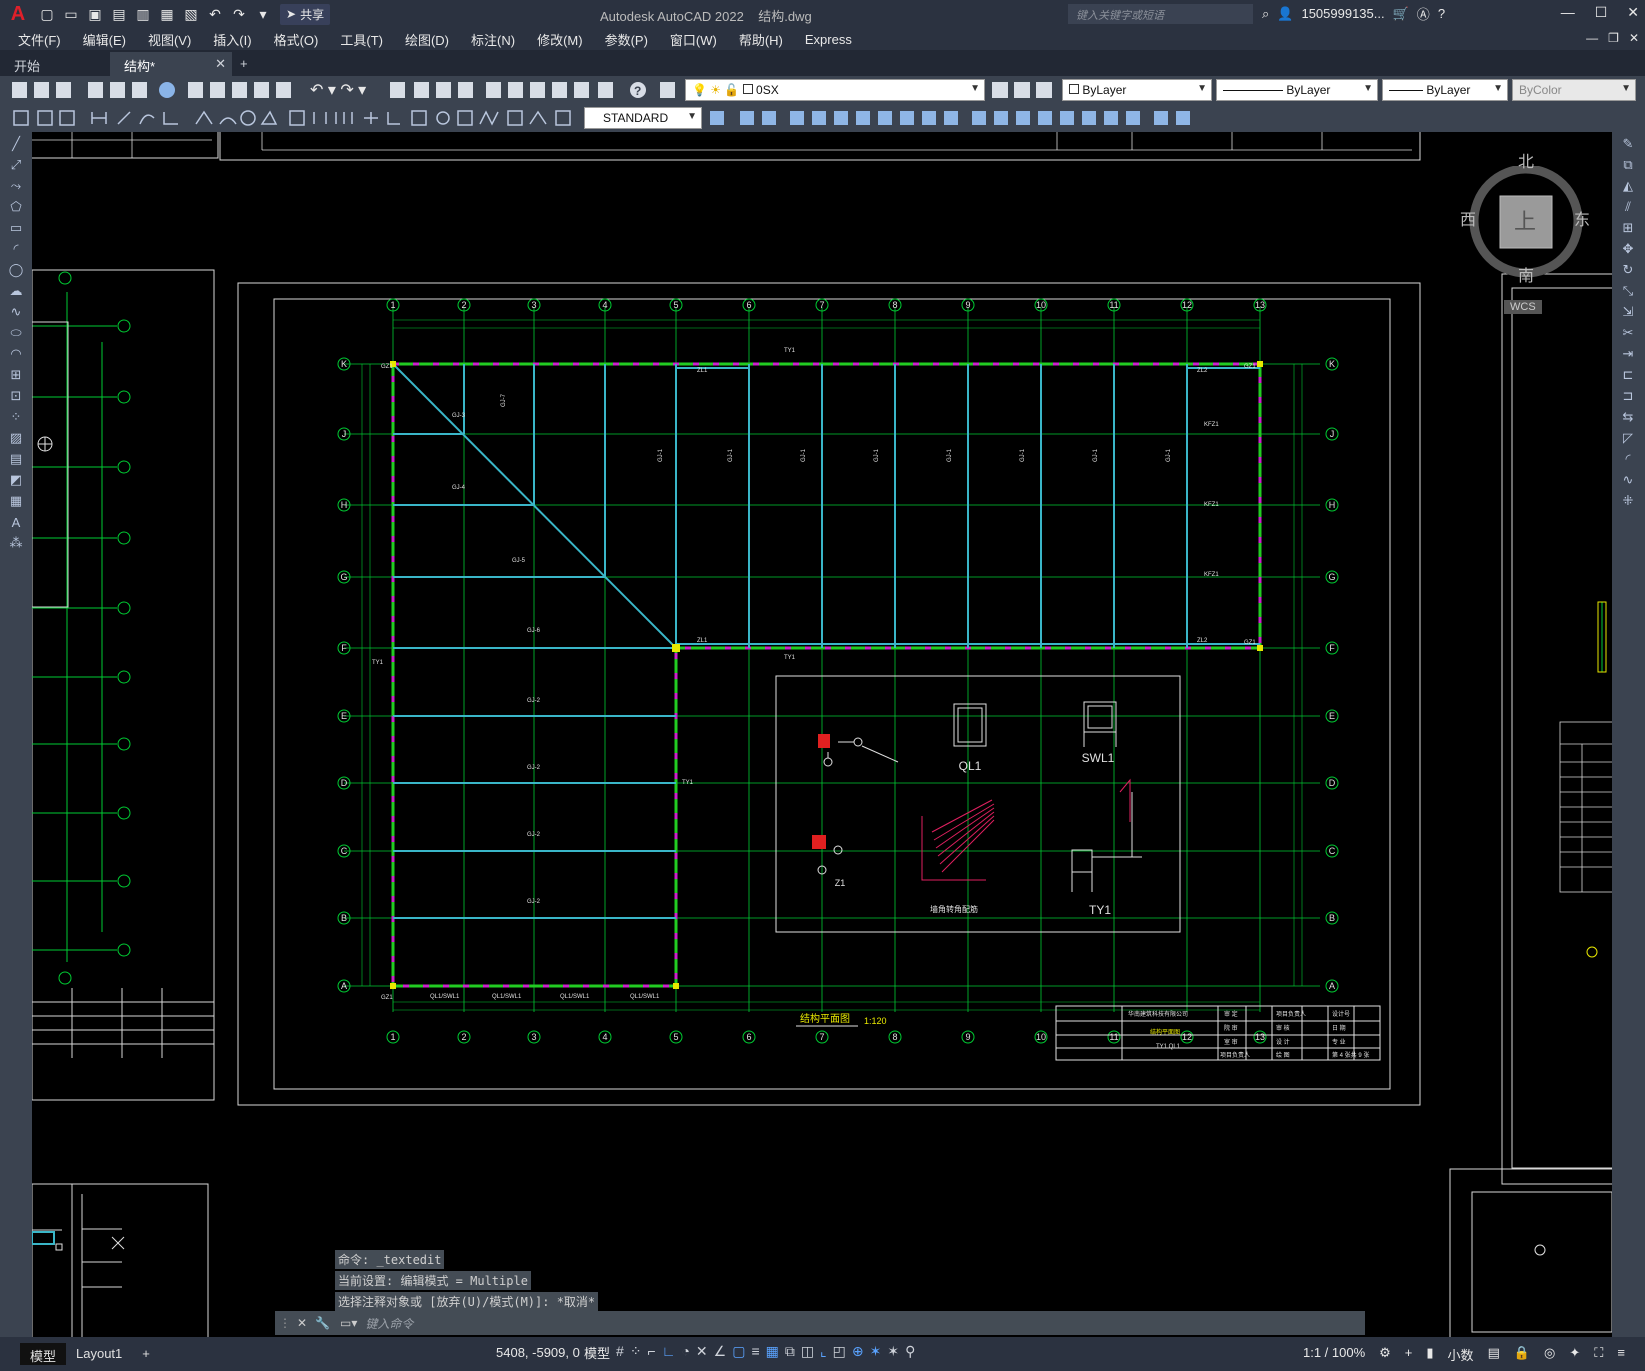 The height and width of the screenshot is (1371, 1645). What do you see at coordinates (16, 438) in the screenshot?
I see `hatch-icon: ▨` at bounding box center [16, 438].